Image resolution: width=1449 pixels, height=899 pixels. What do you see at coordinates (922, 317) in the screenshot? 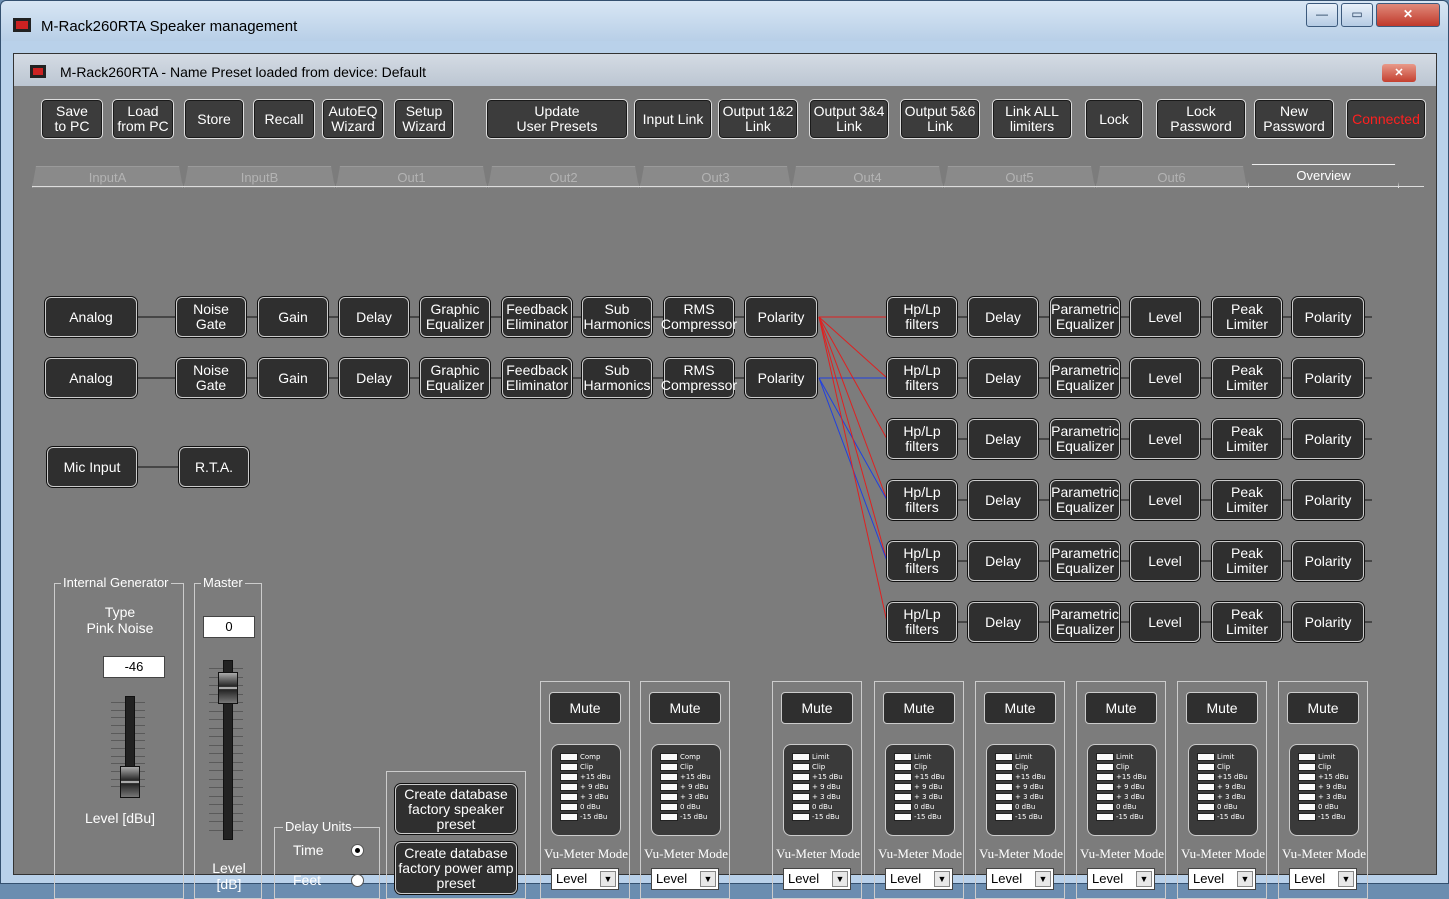
I see `output-1-block-0: Hp/Lp filters` at bounding box center [922, 317].